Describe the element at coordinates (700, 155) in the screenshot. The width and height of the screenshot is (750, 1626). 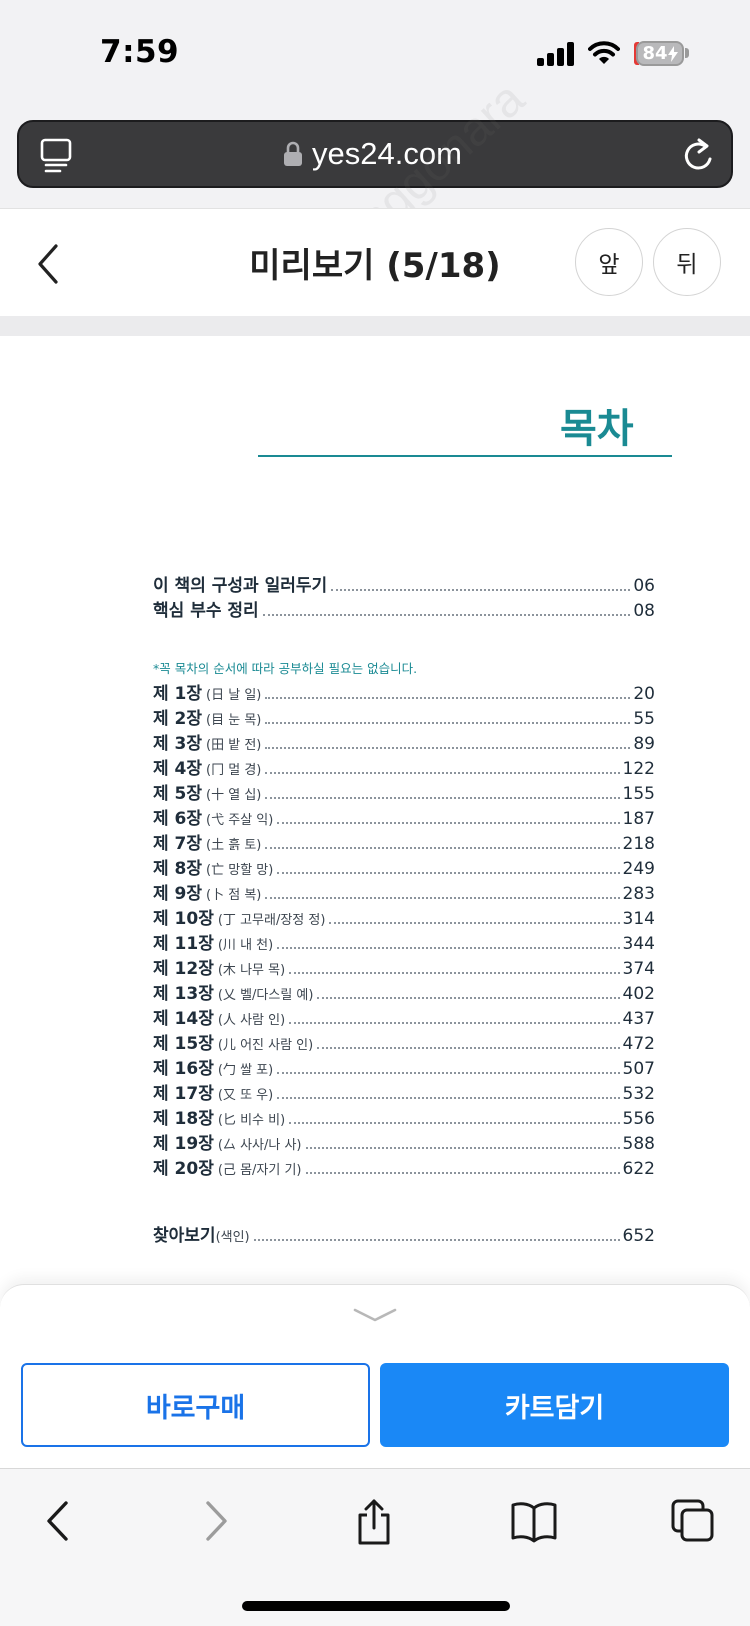
I see `reload-icon` at that location.